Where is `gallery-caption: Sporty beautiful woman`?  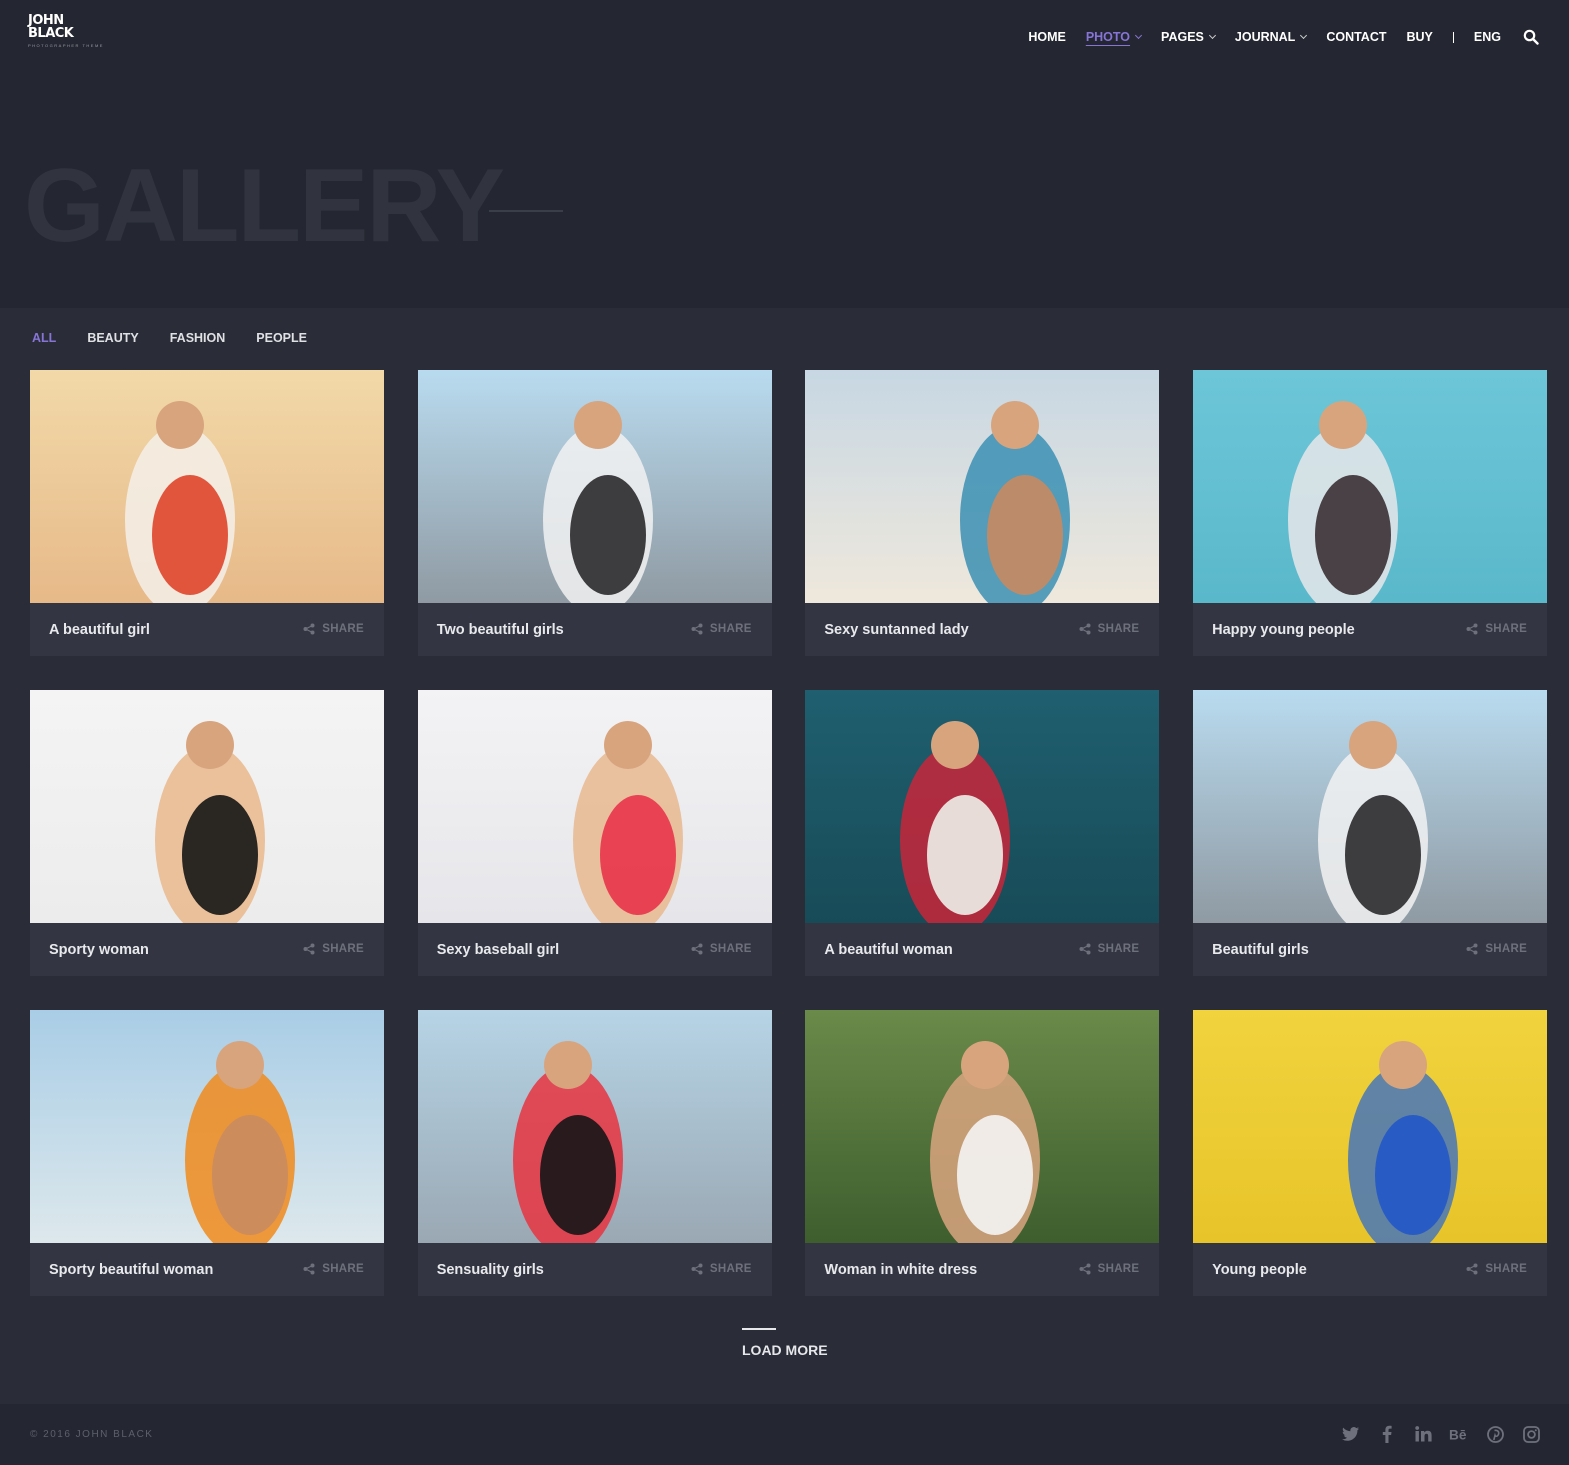 gallery-caption: Sporty beautiful woman is located at coordinates (131, 1270).